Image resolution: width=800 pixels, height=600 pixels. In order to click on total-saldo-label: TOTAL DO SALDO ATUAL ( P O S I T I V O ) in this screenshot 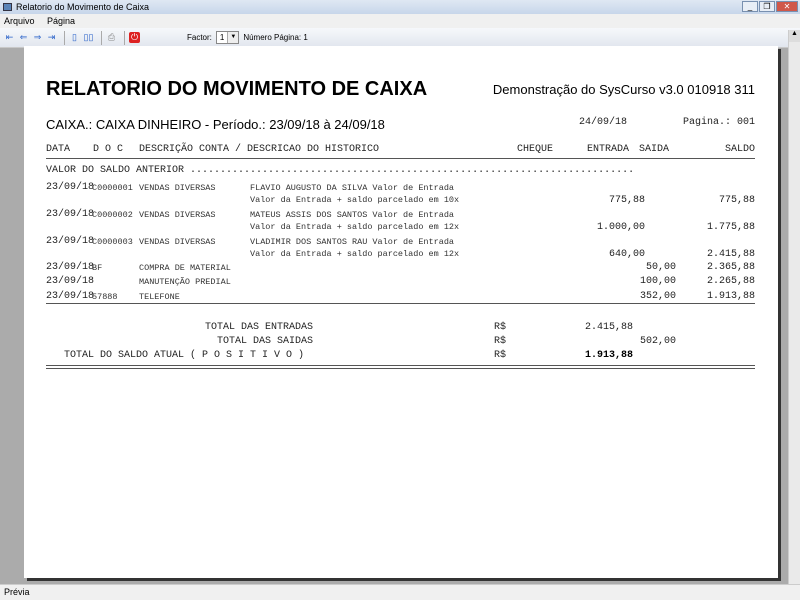, I will do `click(184, 355)`.